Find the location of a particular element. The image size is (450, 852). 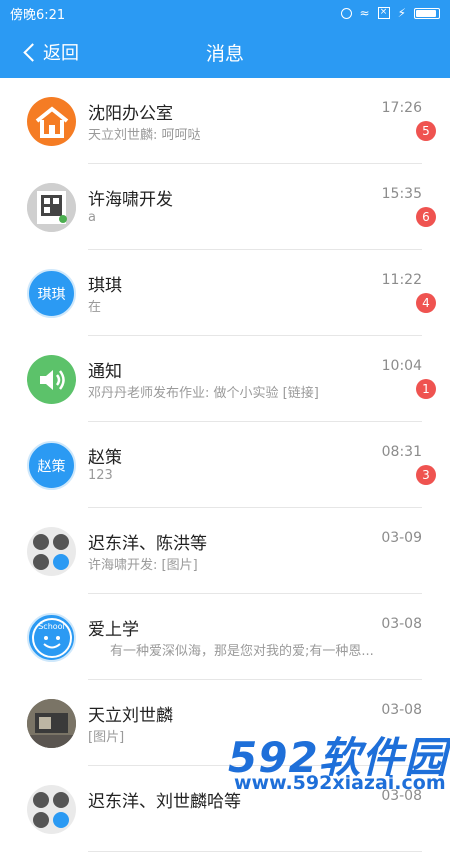

back-label: 返回 is located at coordinates (61, 52).